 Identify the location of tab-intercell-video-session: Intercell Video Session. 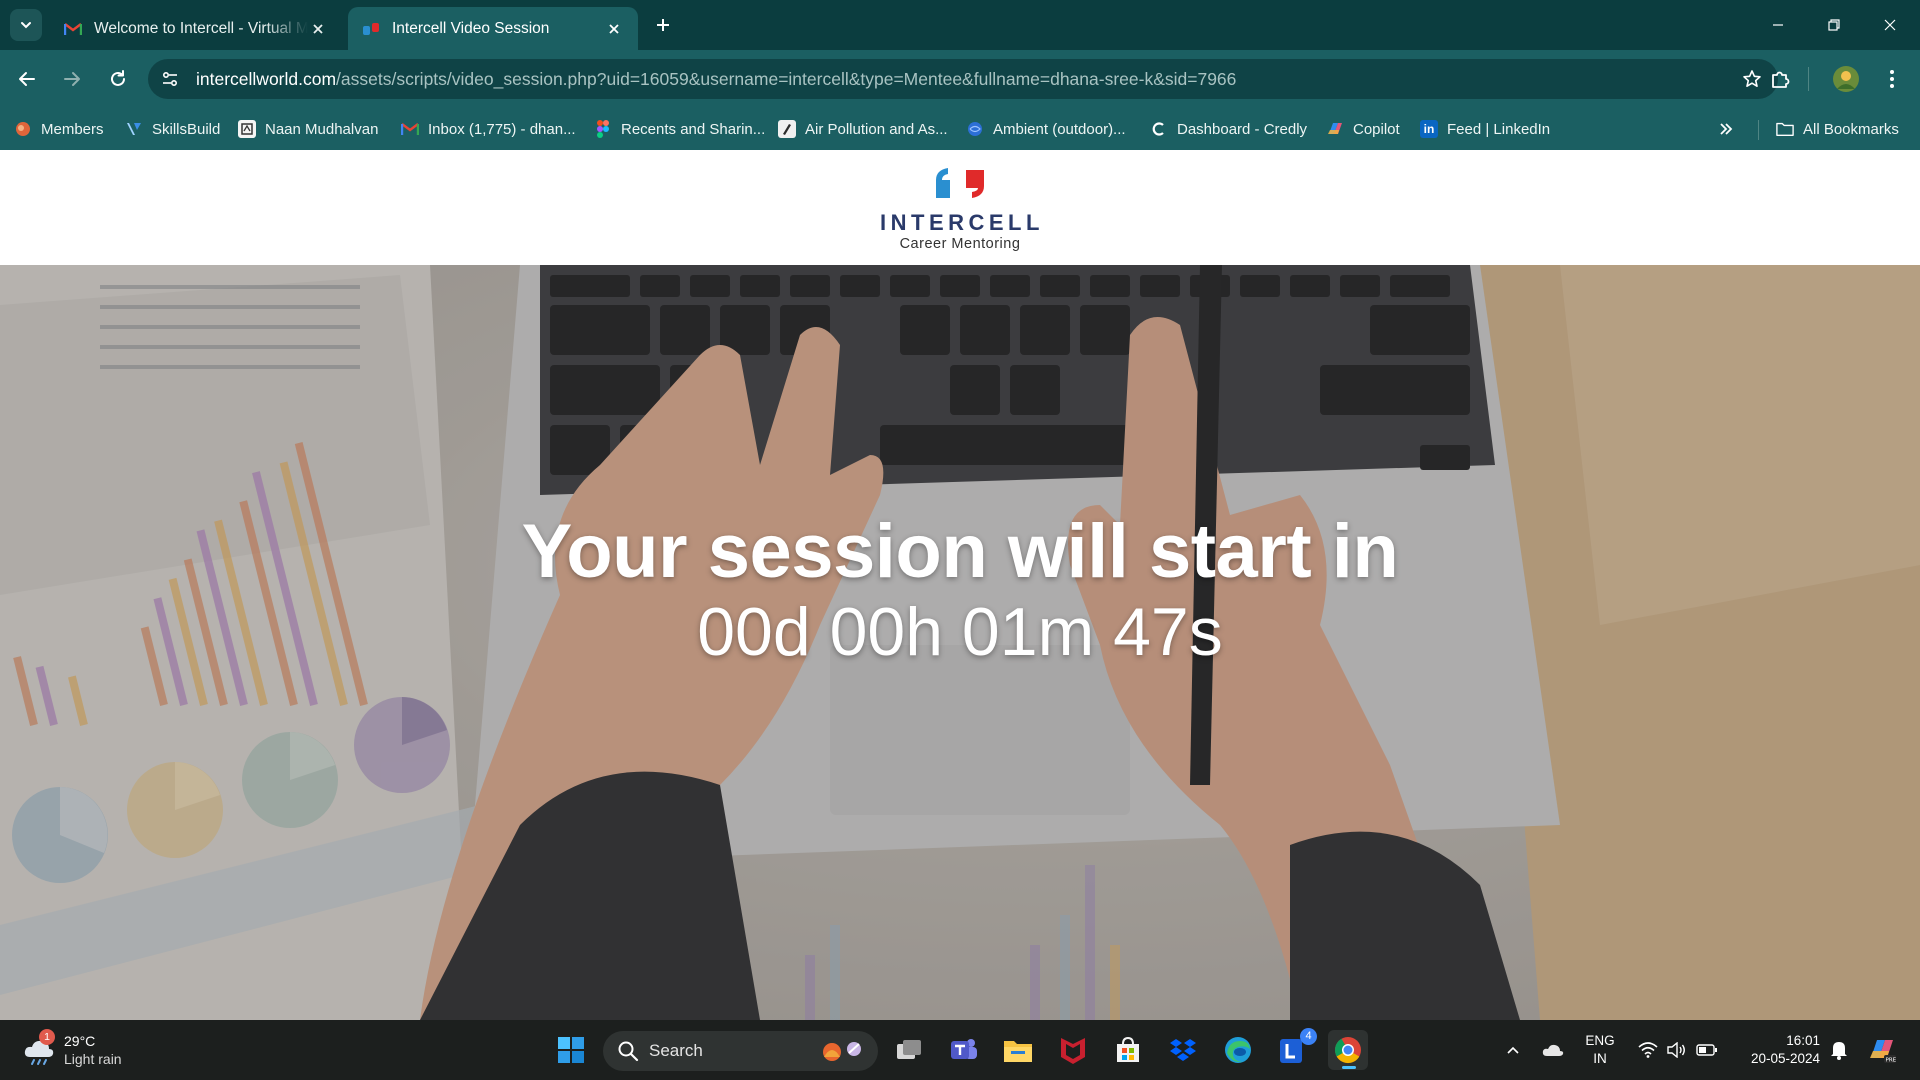
(493, 28).